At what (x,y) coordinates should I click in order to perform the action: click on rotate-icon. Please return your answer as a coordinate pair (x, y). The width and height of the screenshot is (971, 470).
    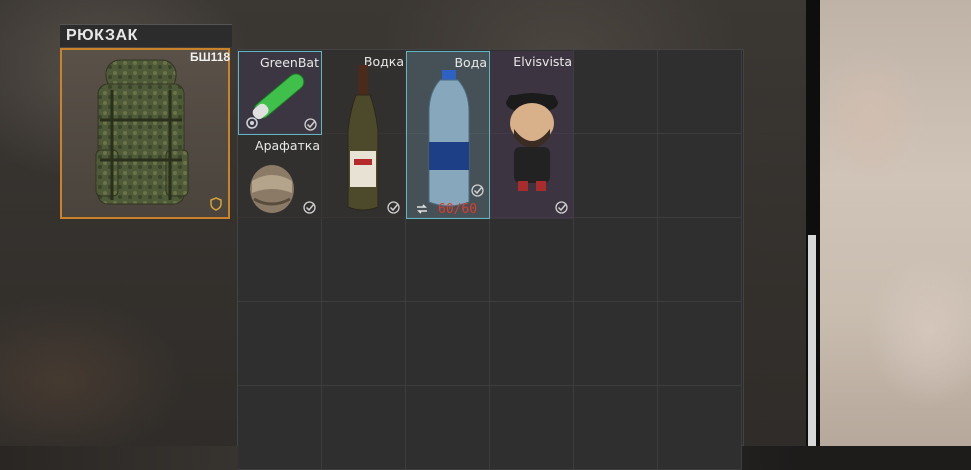
    Looking at the image, I should click on (252, 123).